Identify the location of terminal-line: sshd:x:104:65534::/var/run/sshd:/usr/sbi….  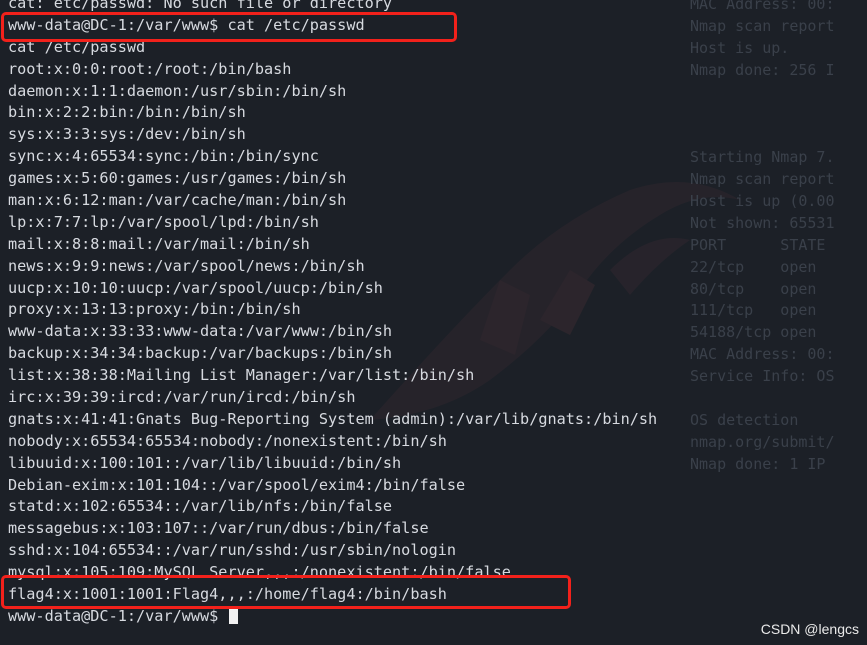
(232, 550).